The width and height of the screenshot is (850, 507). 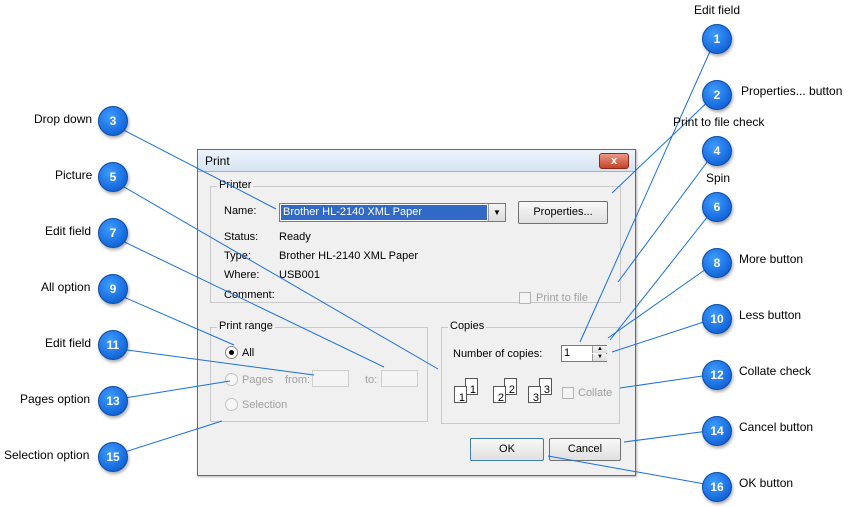 What do you see at coordinates (567, 353) in the screenshot?
I see `number-of-copies-value: 1` at bounding box center [567, 353].